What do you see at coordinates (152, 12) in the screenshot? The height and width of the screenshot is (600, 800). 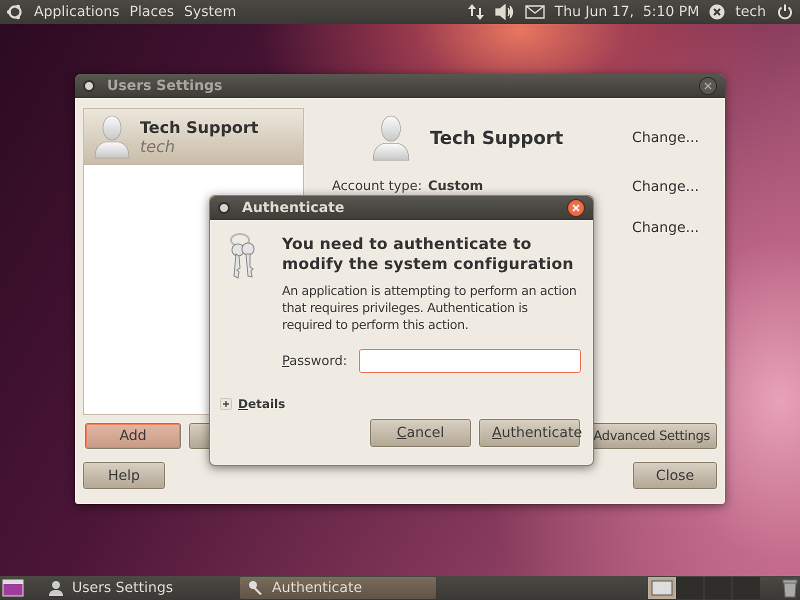 I see `menu-item: Places` at bounding box center [152, 12].